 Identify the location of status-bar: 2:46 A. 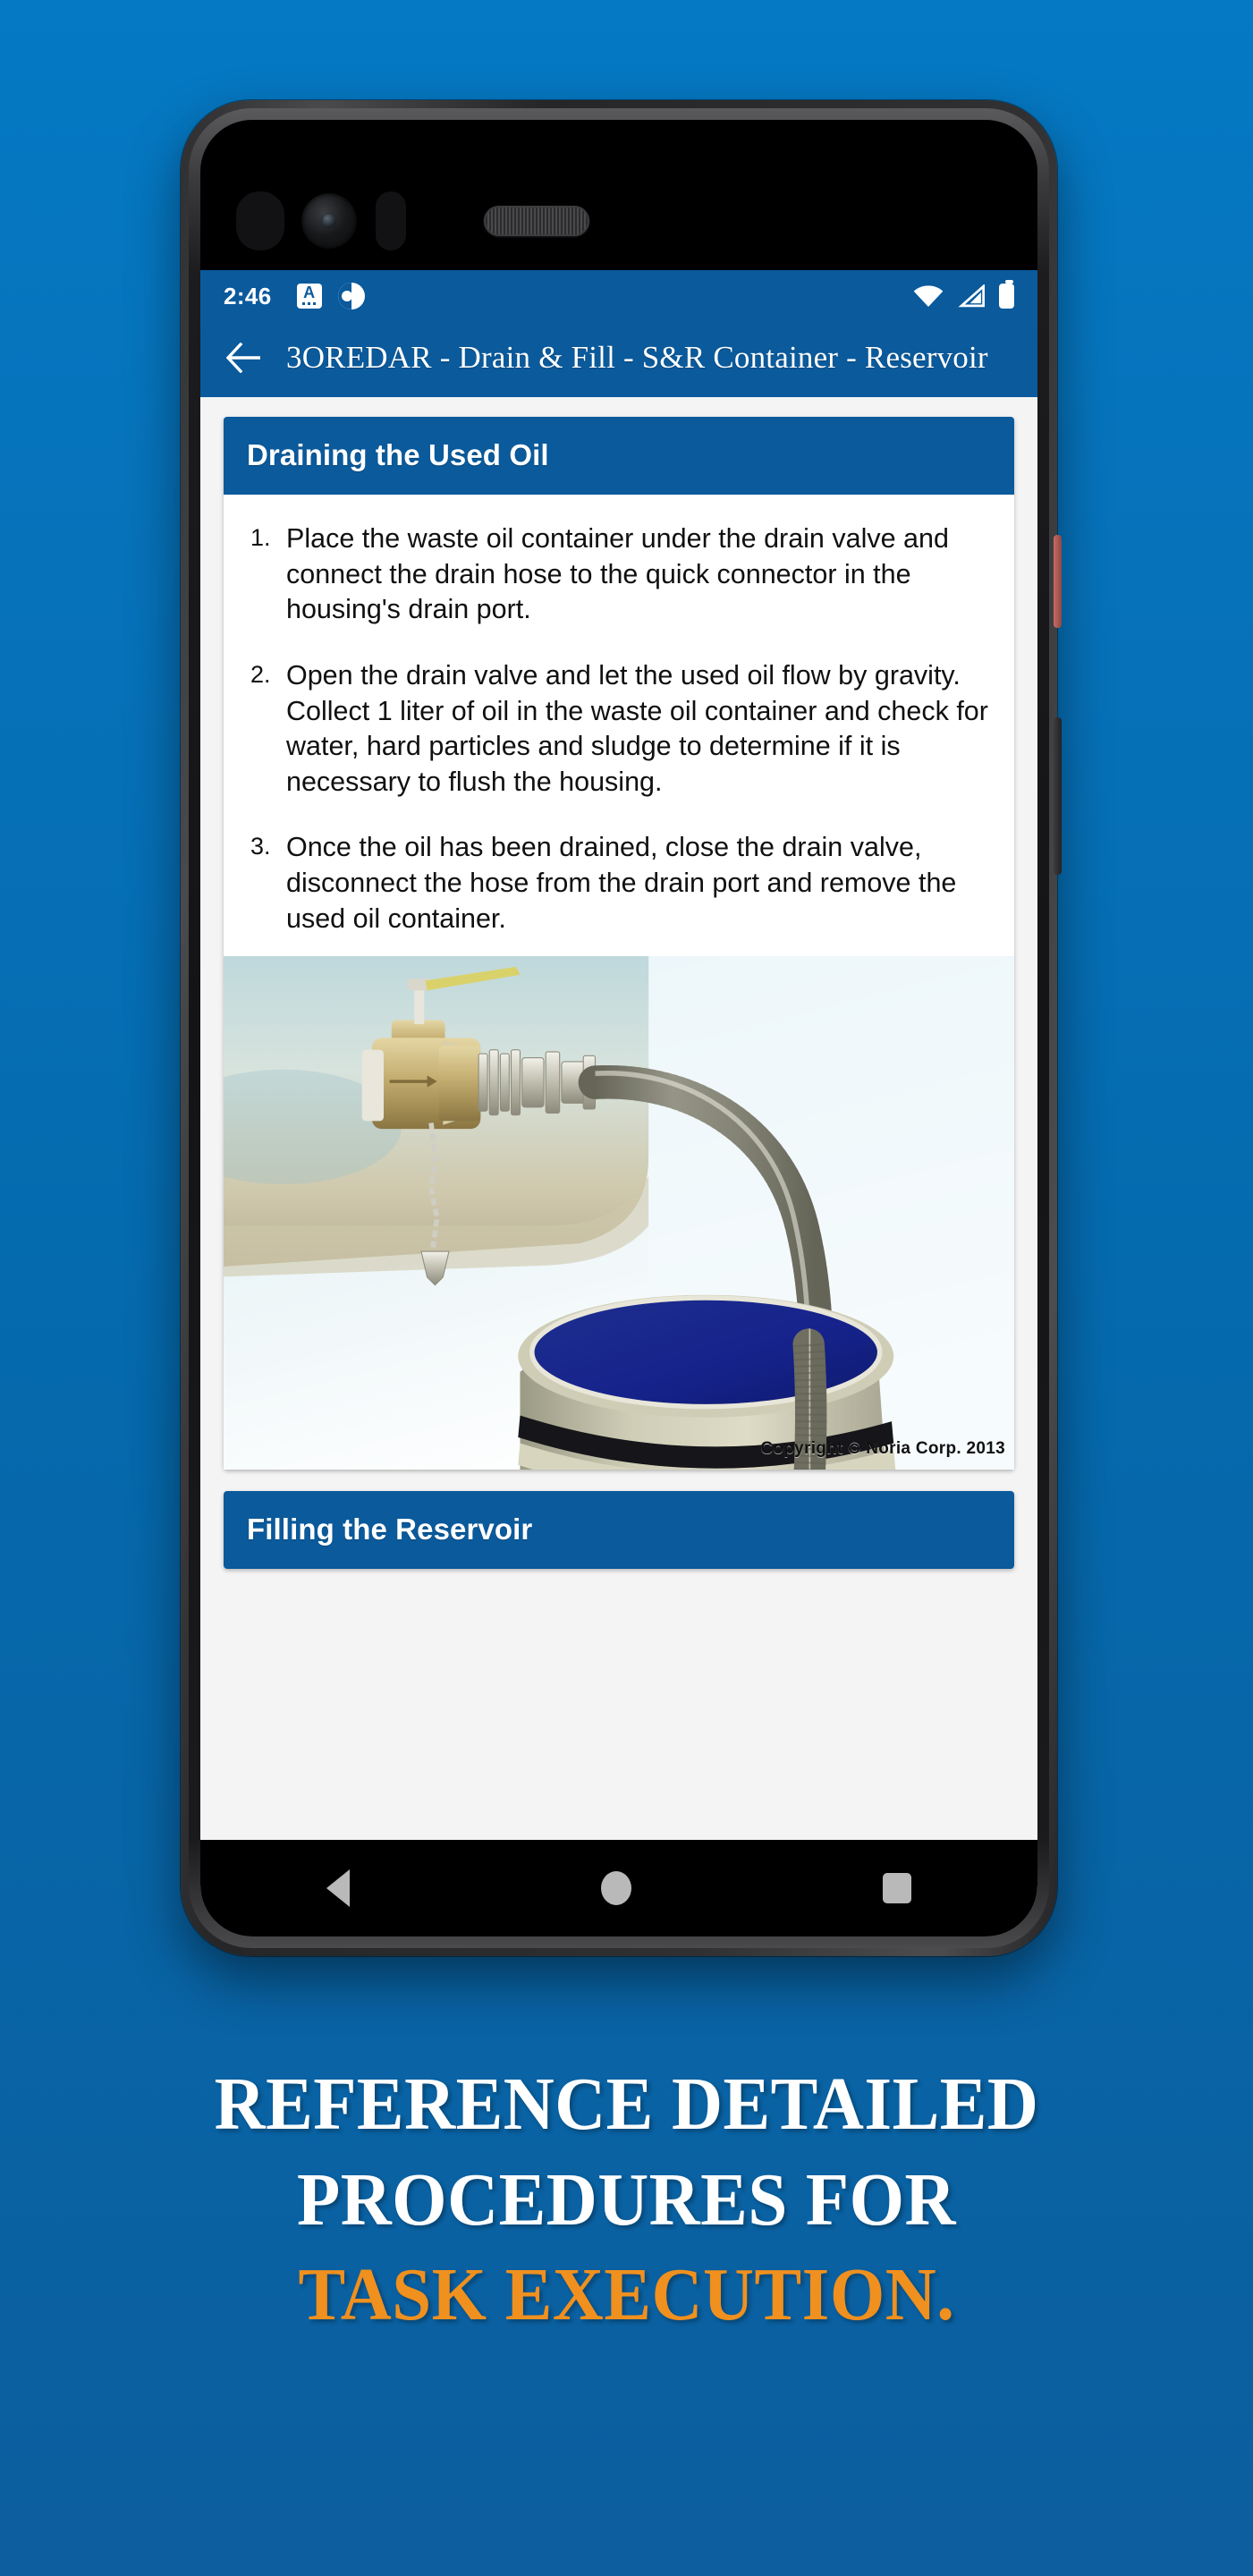
(618, 296).